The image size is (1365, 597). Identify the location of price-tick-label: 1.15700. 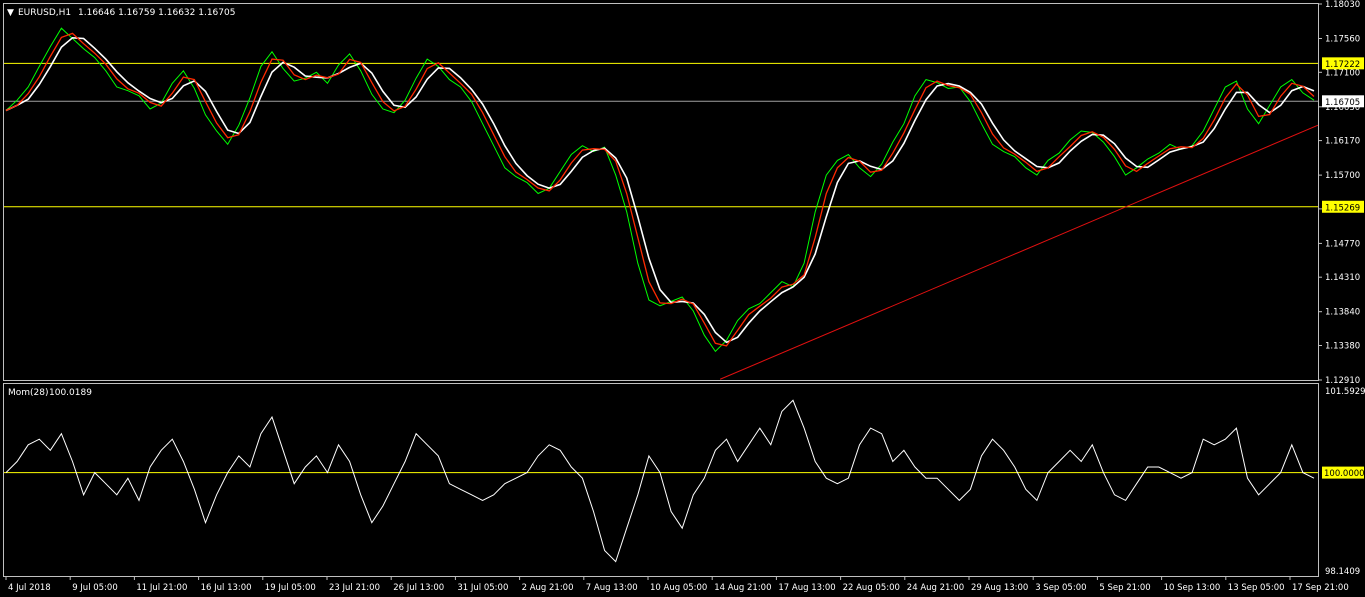
(1342, 176).